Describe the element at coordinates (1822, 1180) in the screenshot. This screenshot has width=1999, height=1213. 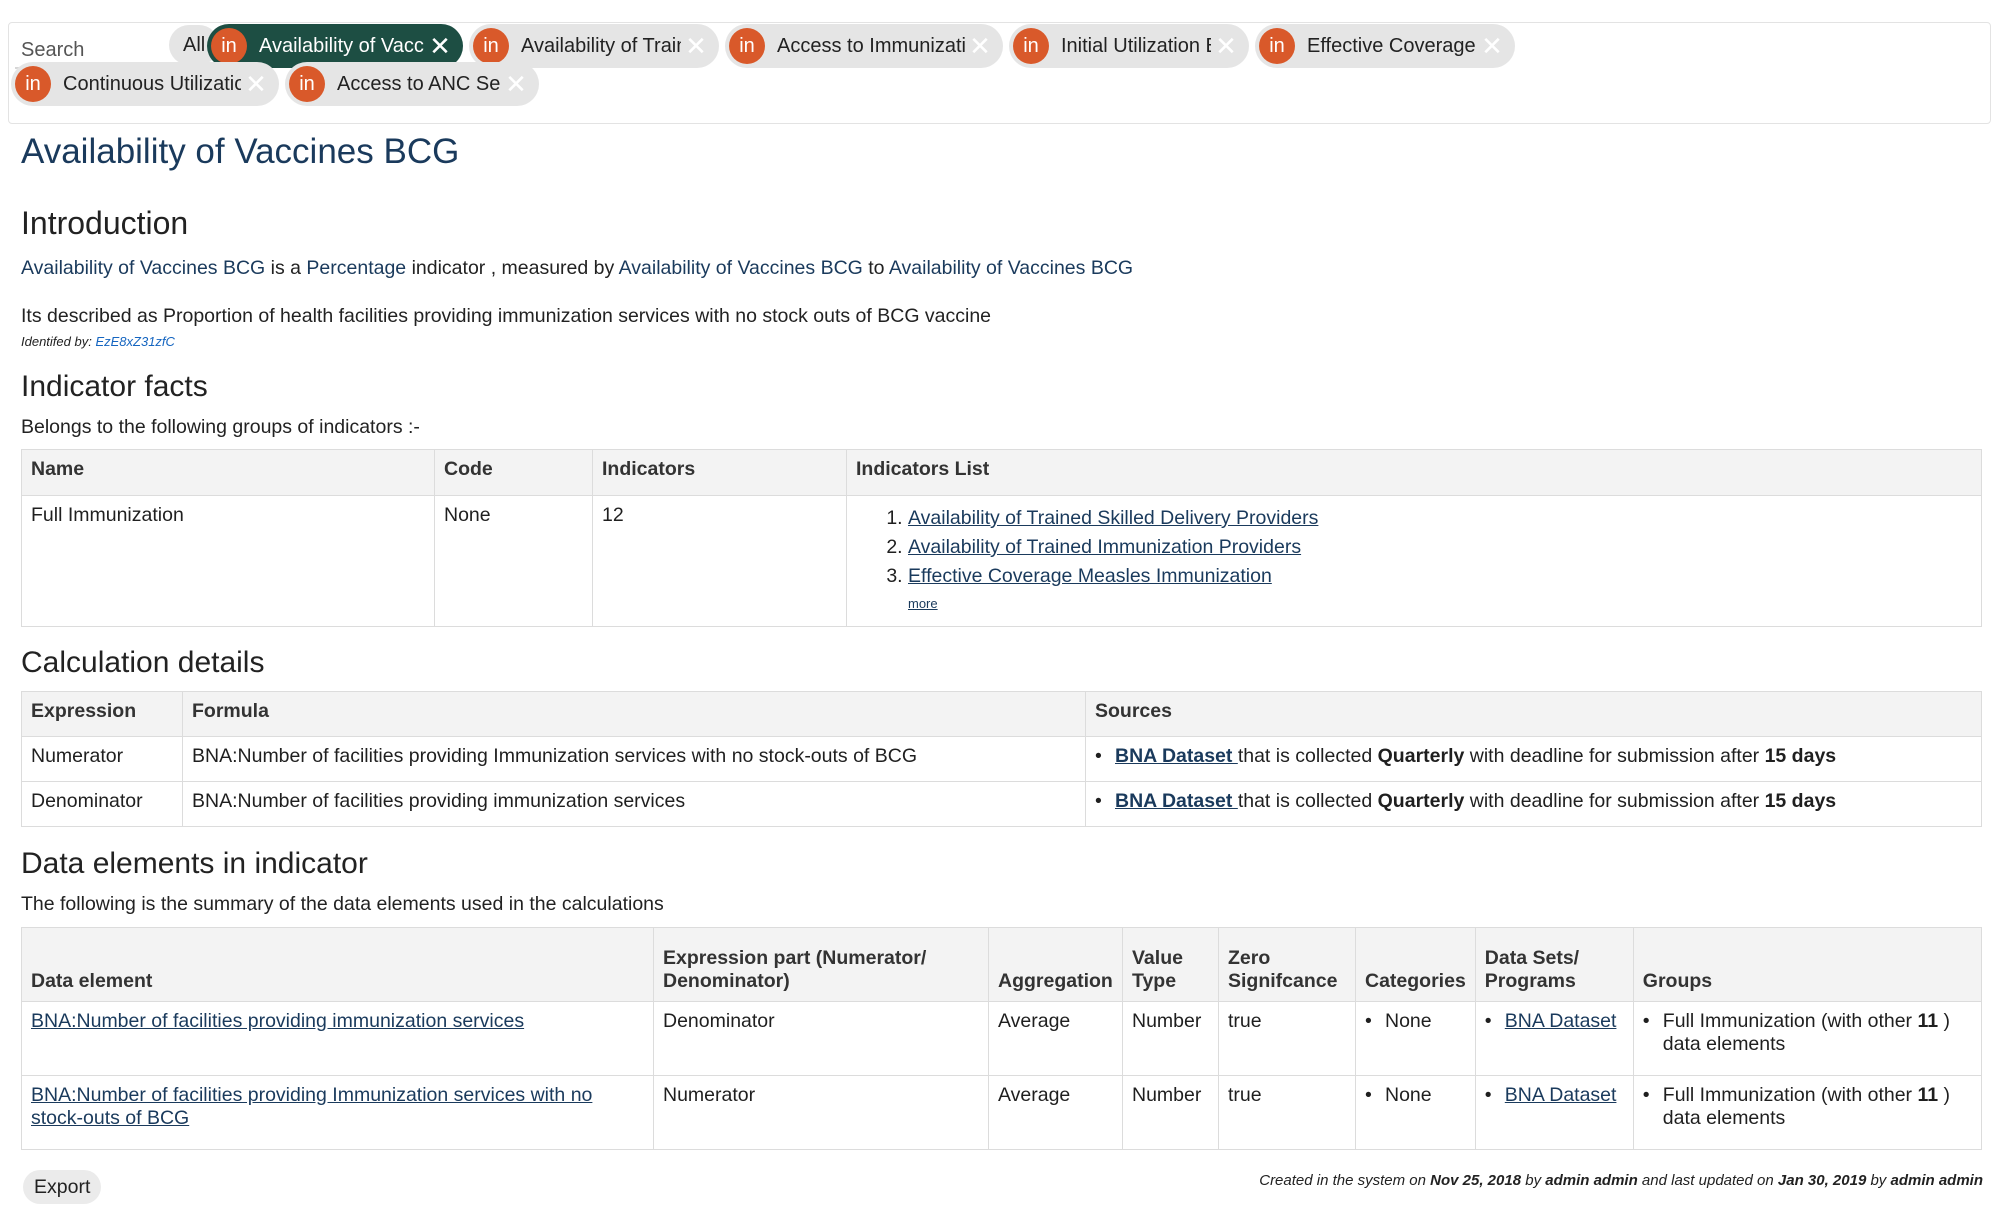
I see `updated-date: Jan 30, 2019` at that location.